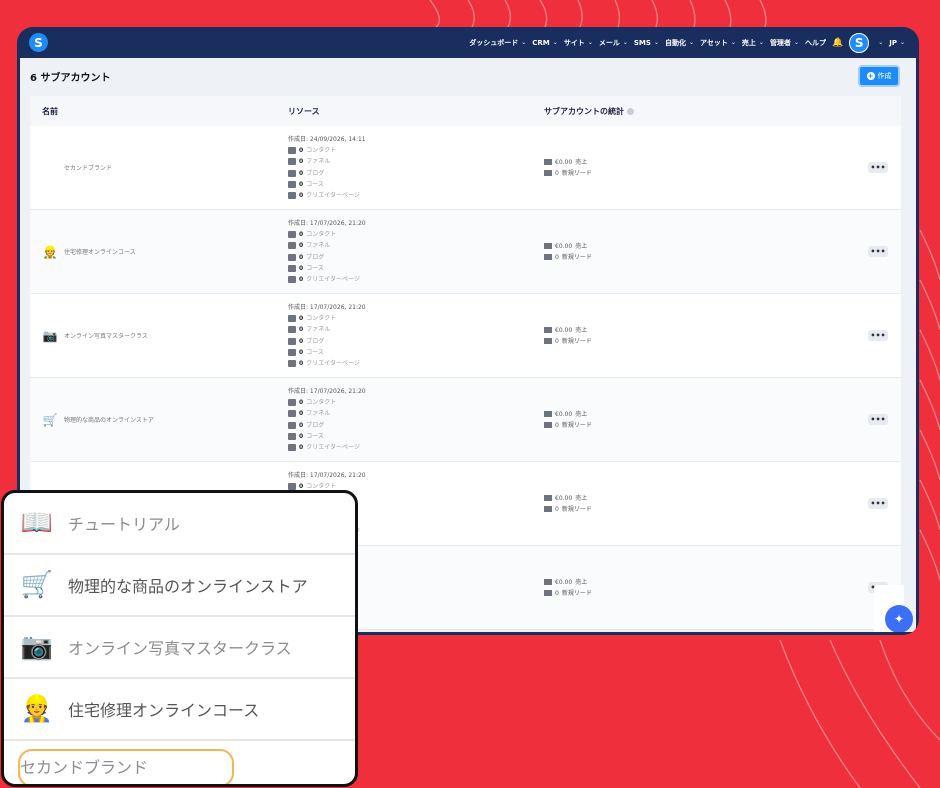  I want to click on account-name-cell: 📷 オンライン写真マスタークラス, so click(159, 336).